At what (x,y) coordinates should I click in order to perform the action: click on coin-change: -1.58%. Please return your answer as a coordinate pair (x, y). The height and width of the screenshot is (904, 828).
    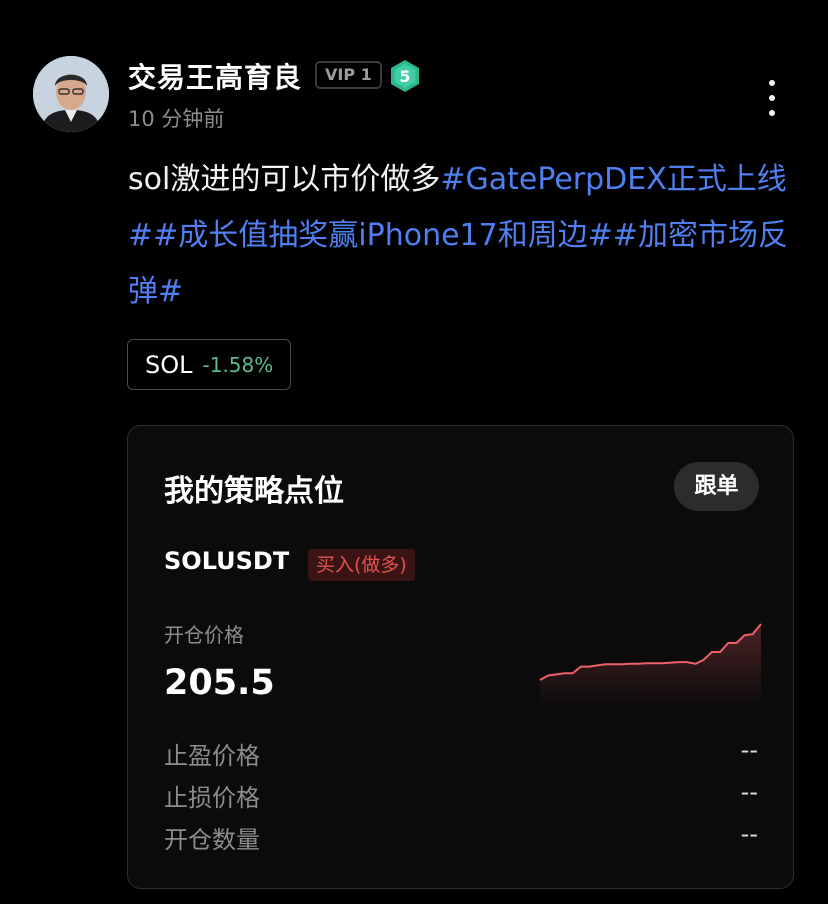
    Looking at the image, I should click on (238, 364).